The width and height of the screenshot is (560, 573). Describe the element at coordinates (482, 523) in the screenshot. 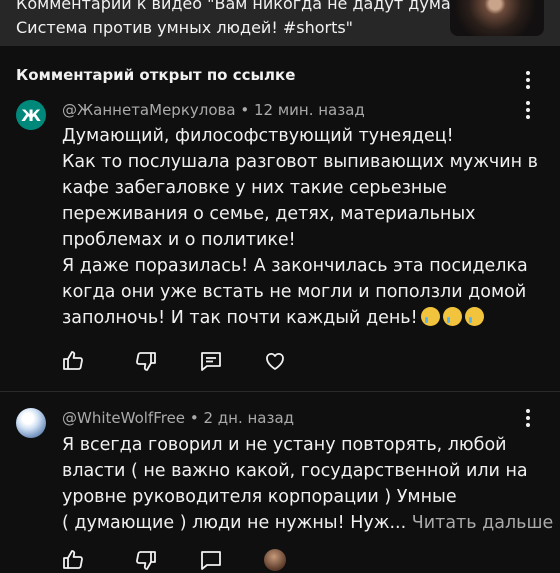

I see `read-more-link: Читать дальше` at that location.